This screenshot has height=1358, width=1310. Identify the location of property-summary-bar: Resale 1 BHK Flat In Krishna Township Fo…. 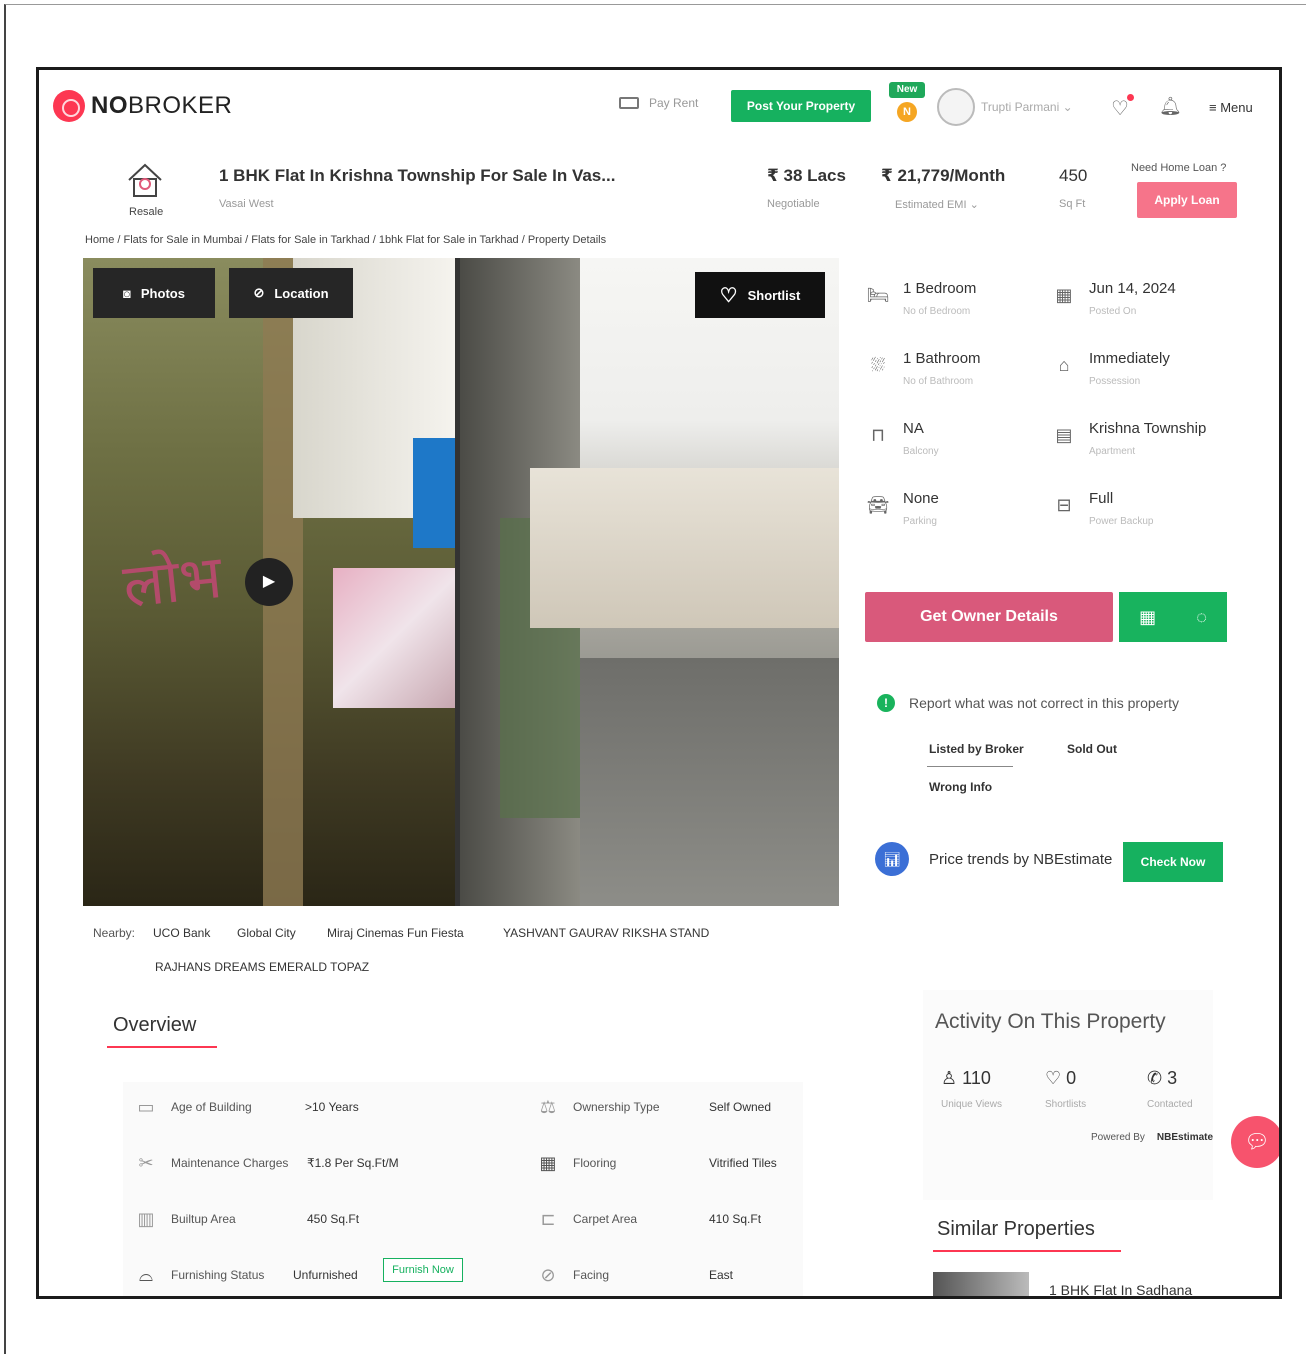
(659, 192).